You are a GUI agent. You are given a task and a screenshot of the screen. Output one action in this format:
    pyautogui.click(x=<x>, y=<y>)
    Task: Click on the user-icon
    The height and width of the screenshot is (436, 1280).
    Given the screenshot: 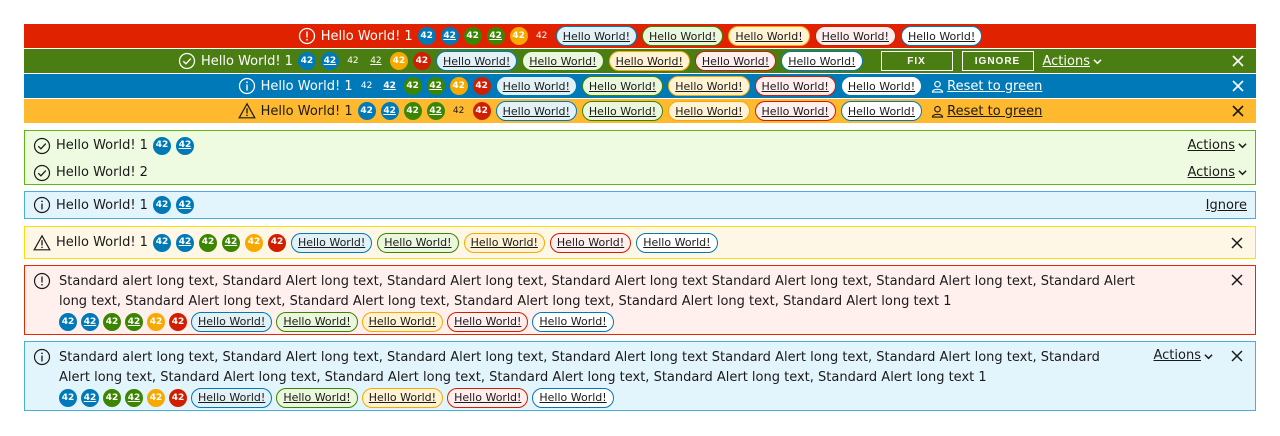 What is the action you would take?
    pyautogui.click(x=937, y=111)
    